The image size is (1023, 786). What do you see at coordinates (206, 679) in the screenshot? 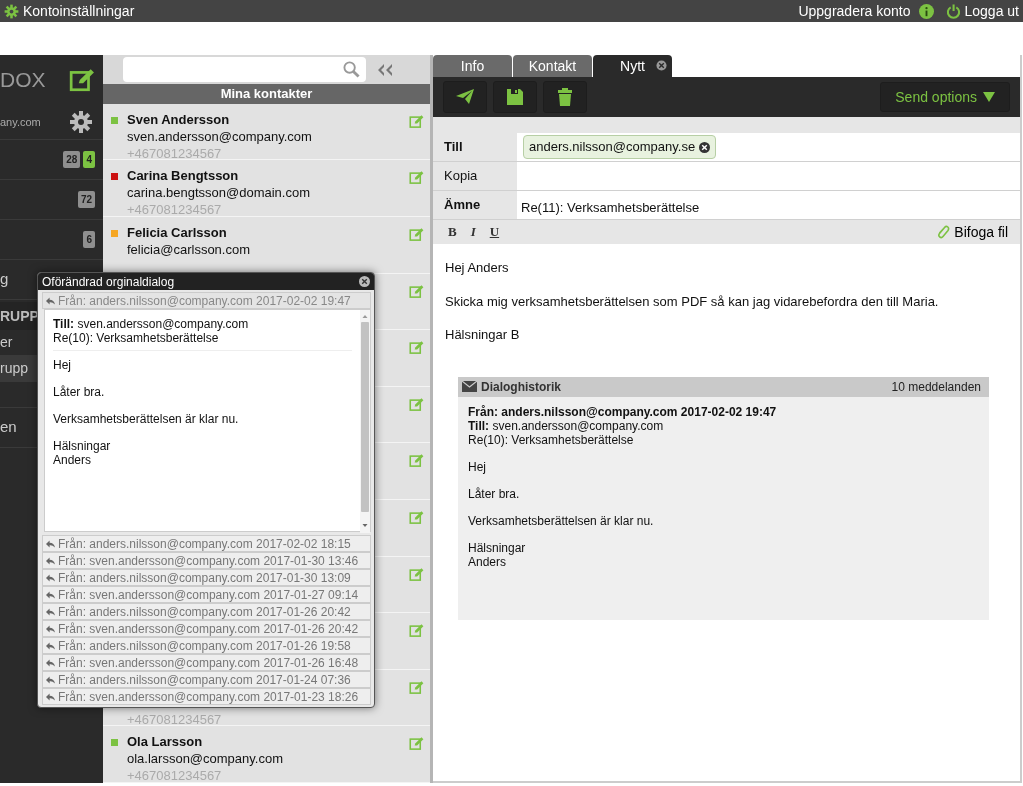
I see `message-header: Från: anders.nilsson@company.com 2017-01-24 07:36` at bounding box center [206, 679].